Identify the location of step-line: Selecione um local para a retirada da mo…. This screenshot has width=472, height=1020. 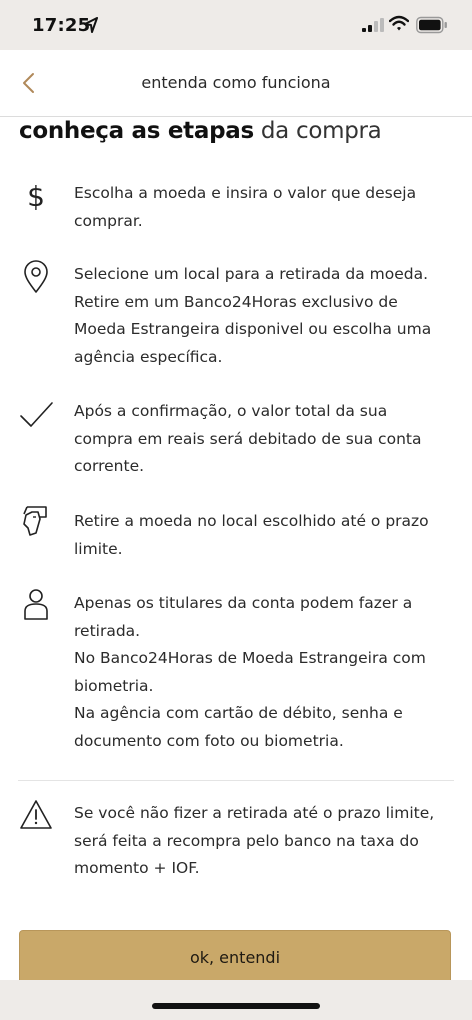
(251, 274).